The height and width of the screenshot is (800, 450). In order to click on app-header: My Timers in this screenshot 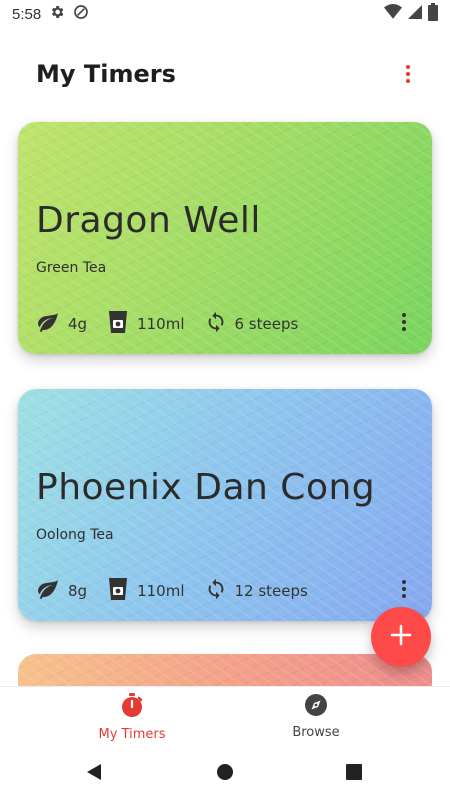, I will do `click(225, 74)`.